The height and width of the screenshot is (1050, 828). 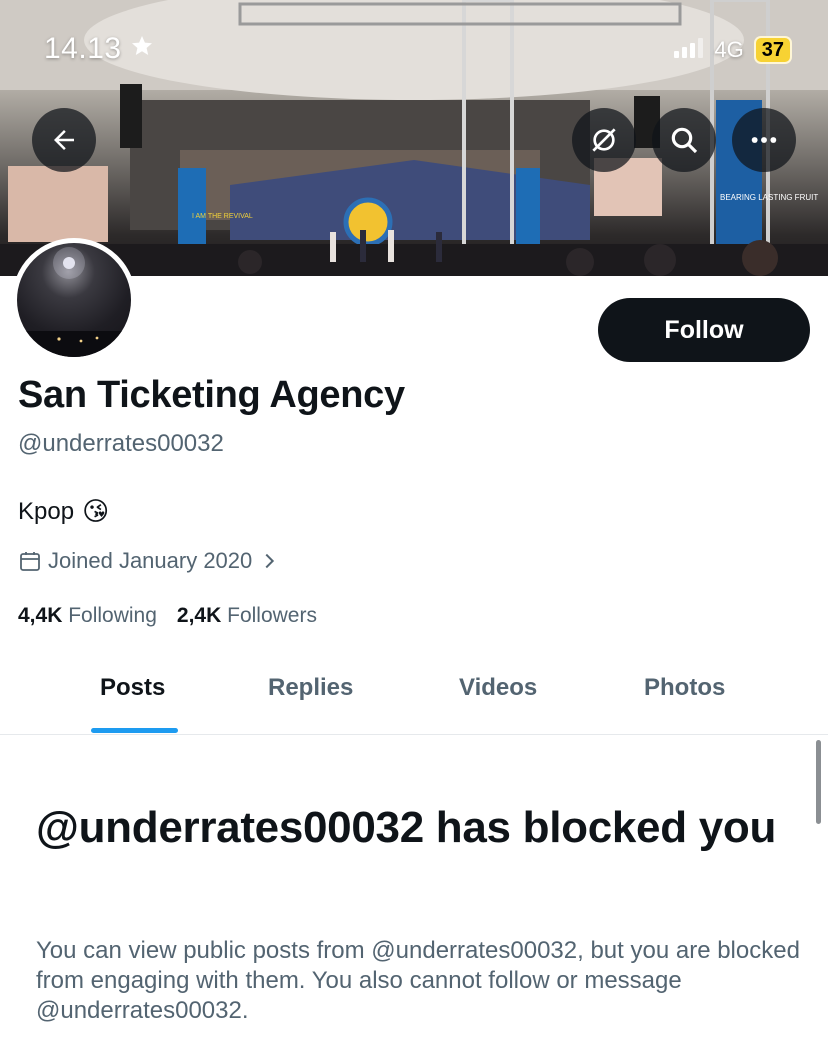 What do you see at coordinates (769, 197) in the screenshot?
I see `banner-sign-right: BEARING LASTING FRUIT` at bounding box center [769, 197].